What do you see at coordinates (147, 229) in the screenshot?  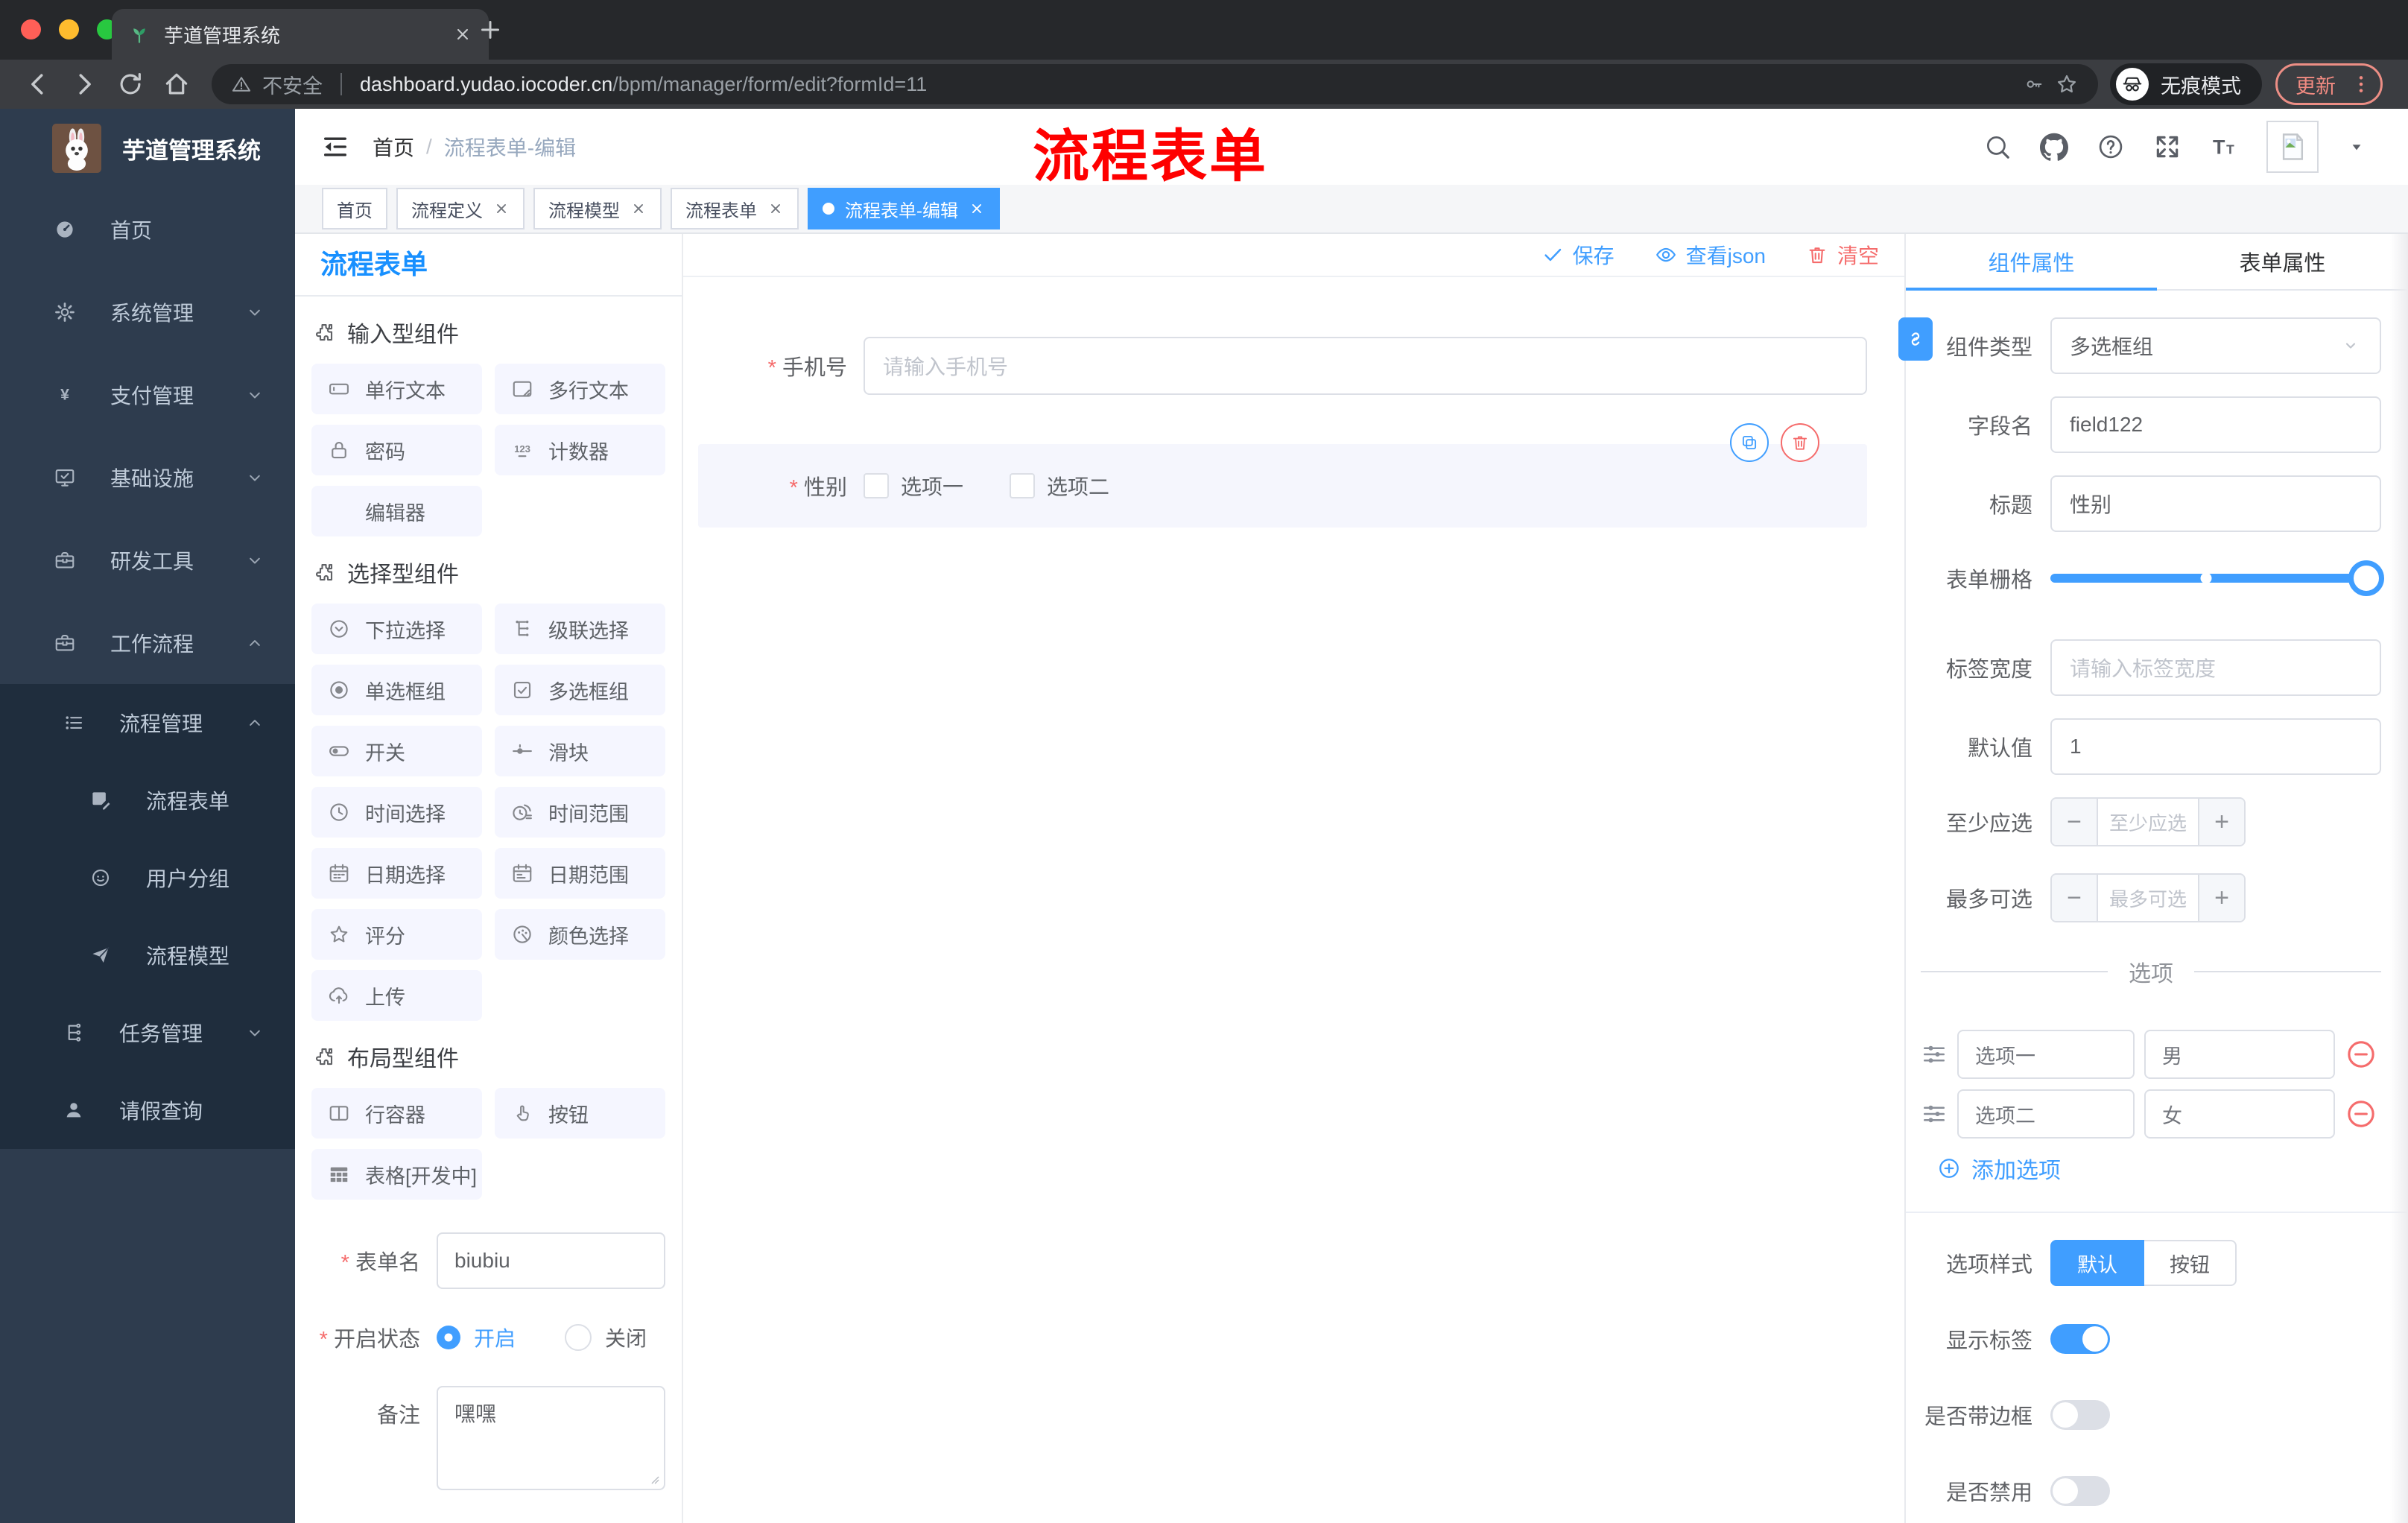 I see `sidebar-item-首页: 首页` at bounding box center [147, 229].